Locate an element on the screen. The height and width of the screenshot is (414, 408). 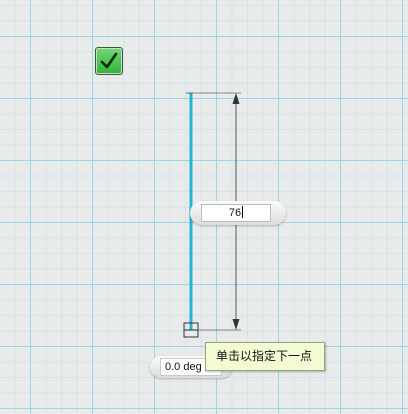
dimension-arrow-bottom is located at coordinates (236, 324).